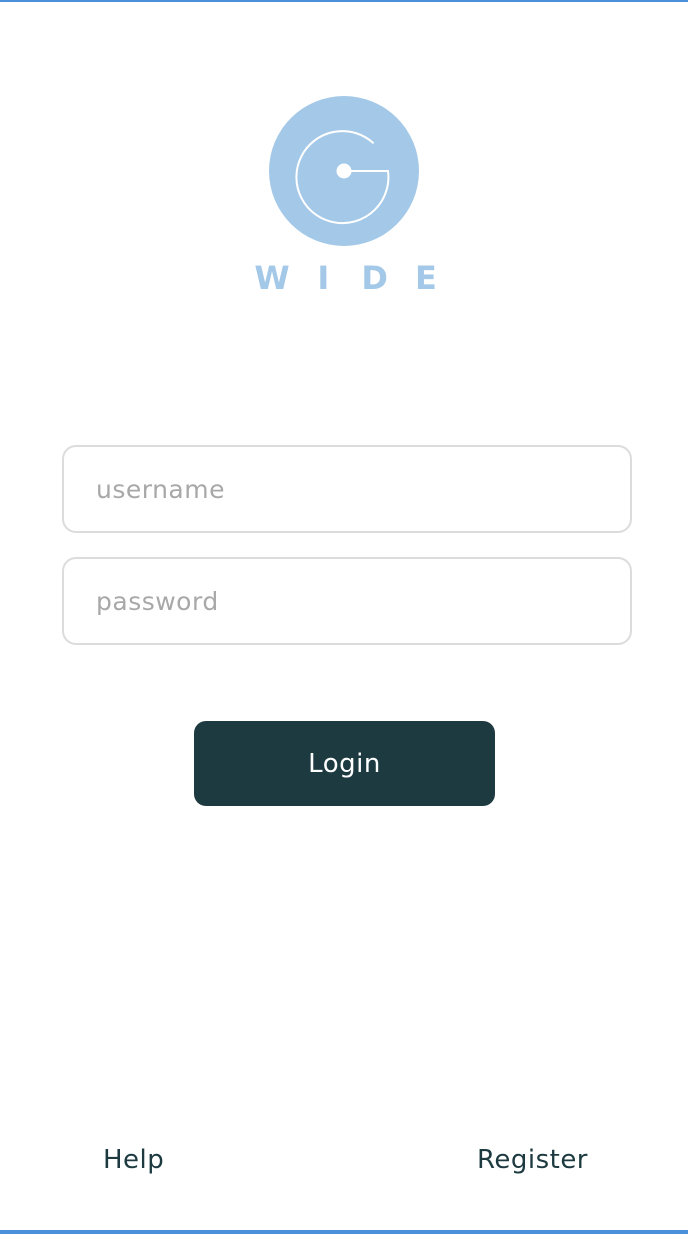 The height and width of the screenshot is (1234, 688). I want to click on register-link: Register, so click(532, 1160).